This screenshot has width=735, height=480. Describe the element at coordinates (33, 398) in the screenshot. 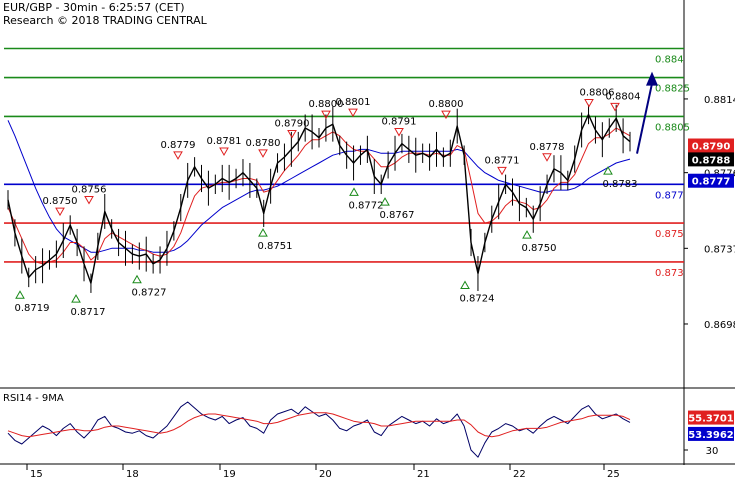

I see `rsi-title: RSI14 - 9MA` at that location.